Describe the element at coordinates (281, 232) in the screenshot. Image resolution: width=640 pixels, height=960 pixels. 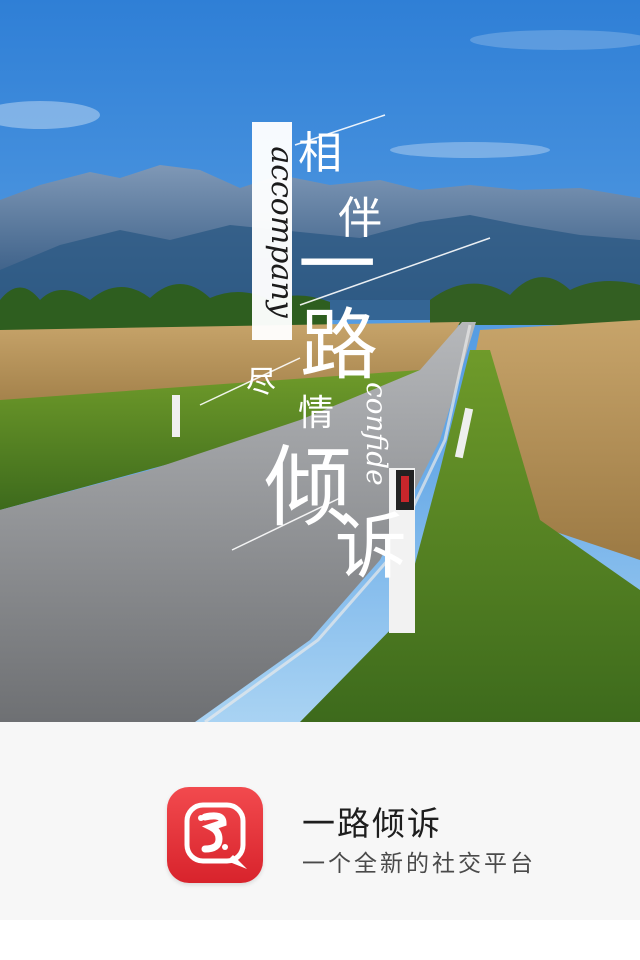
I see `english-word-accompany: accompany` at that location.